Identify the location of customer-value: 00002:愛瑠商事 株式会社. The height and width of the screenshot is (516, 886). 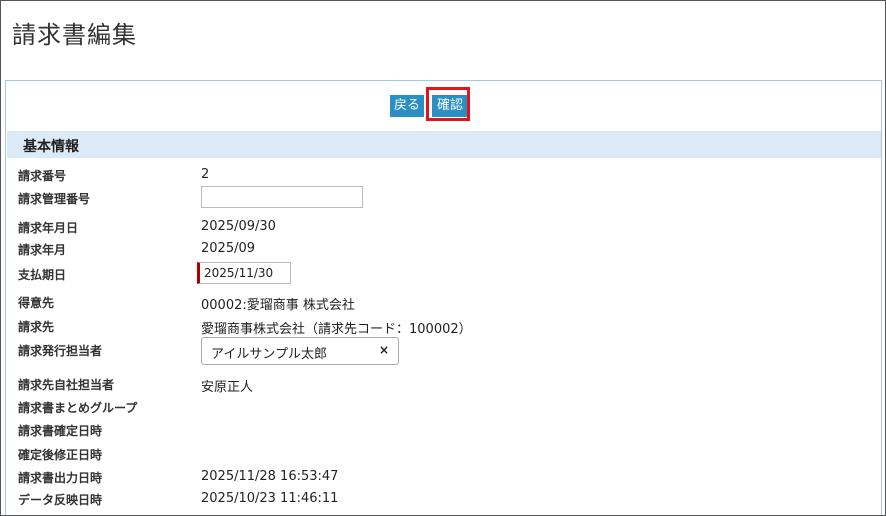
(278, 305).